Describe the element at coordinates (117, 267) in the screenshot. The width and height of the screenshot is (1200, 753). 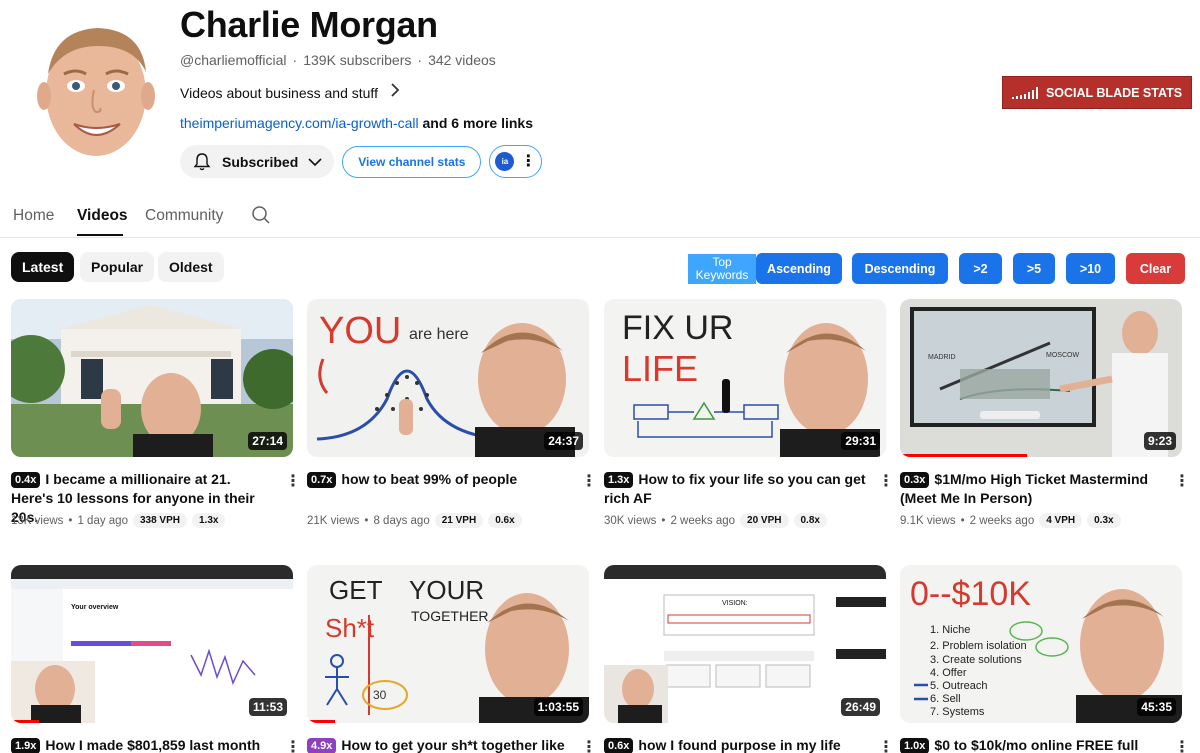
I see `chip-popular: Popular` at that location.